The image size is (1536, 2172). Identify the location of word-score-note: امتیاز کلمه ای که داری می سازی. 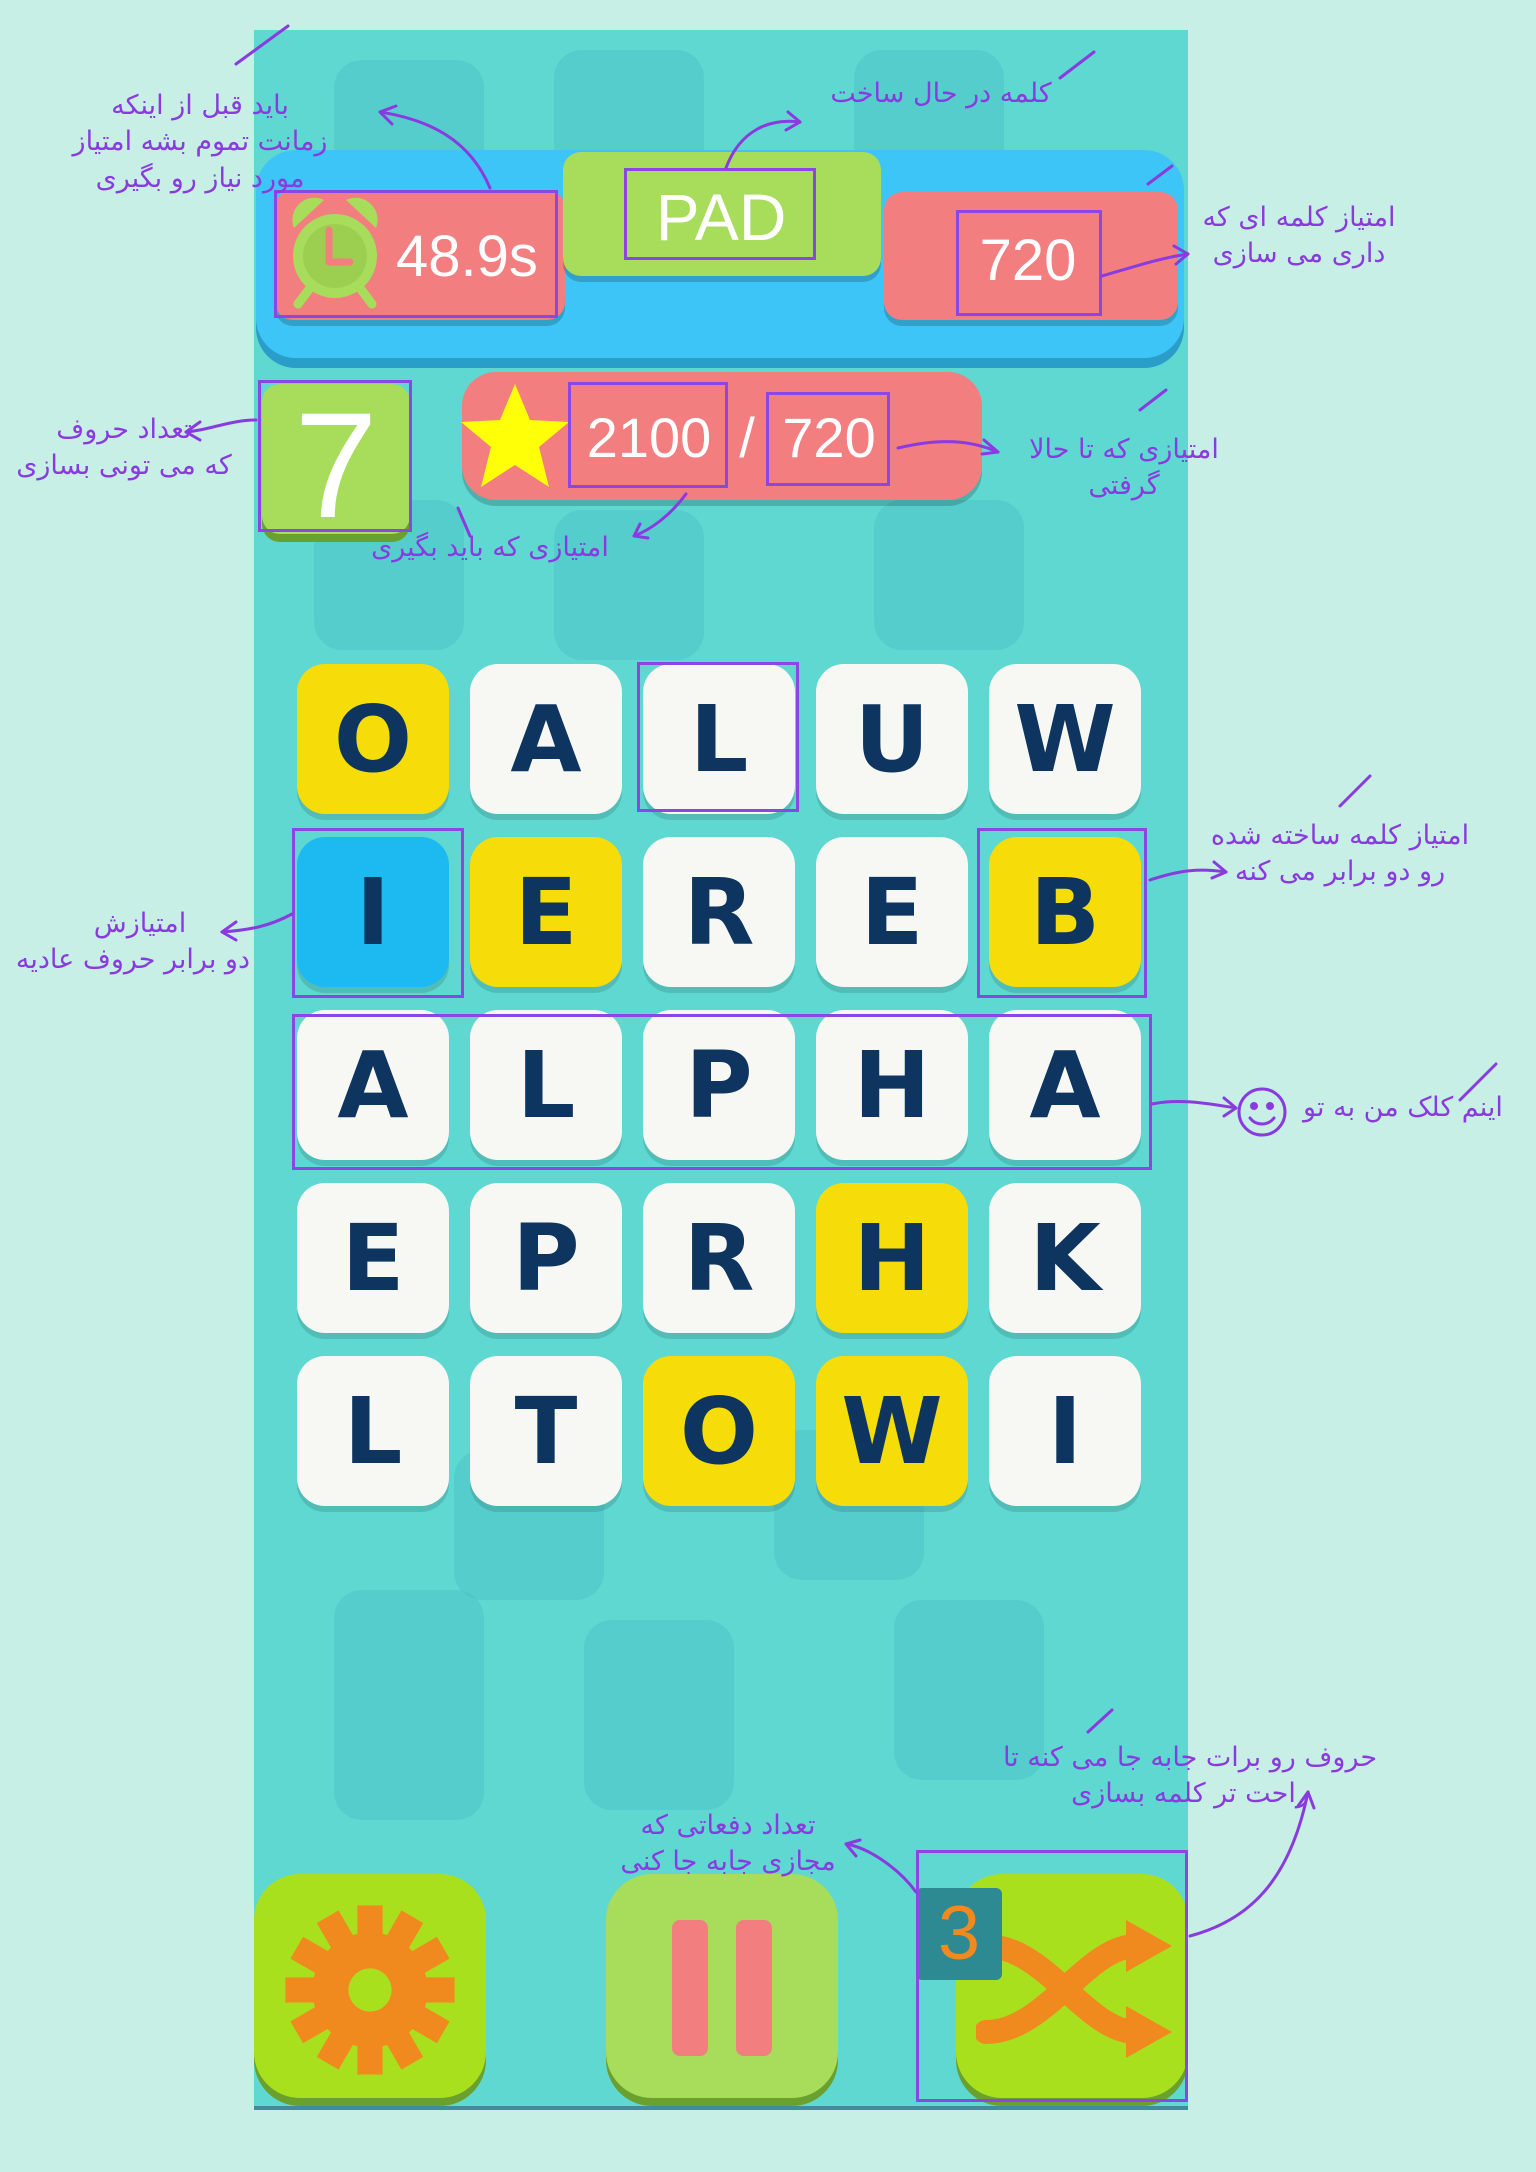
(1299, 236).